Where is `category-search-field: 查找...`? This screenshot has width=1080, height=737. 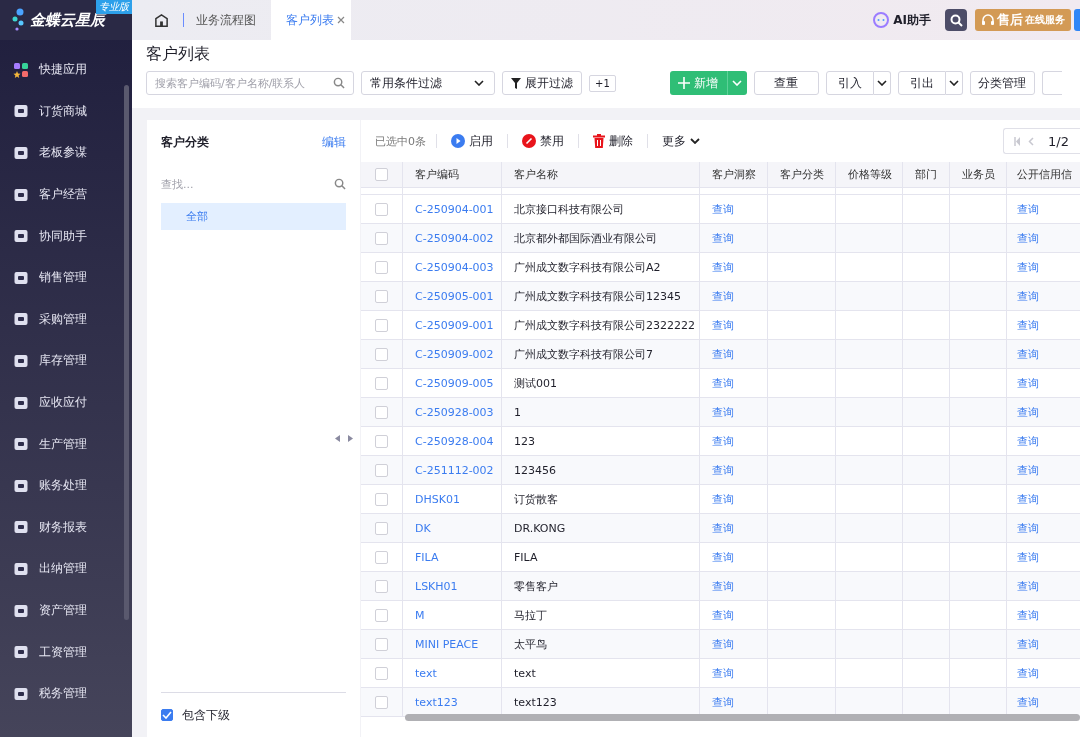 category-search-field: 查找... is located at coordinates (253, 184).